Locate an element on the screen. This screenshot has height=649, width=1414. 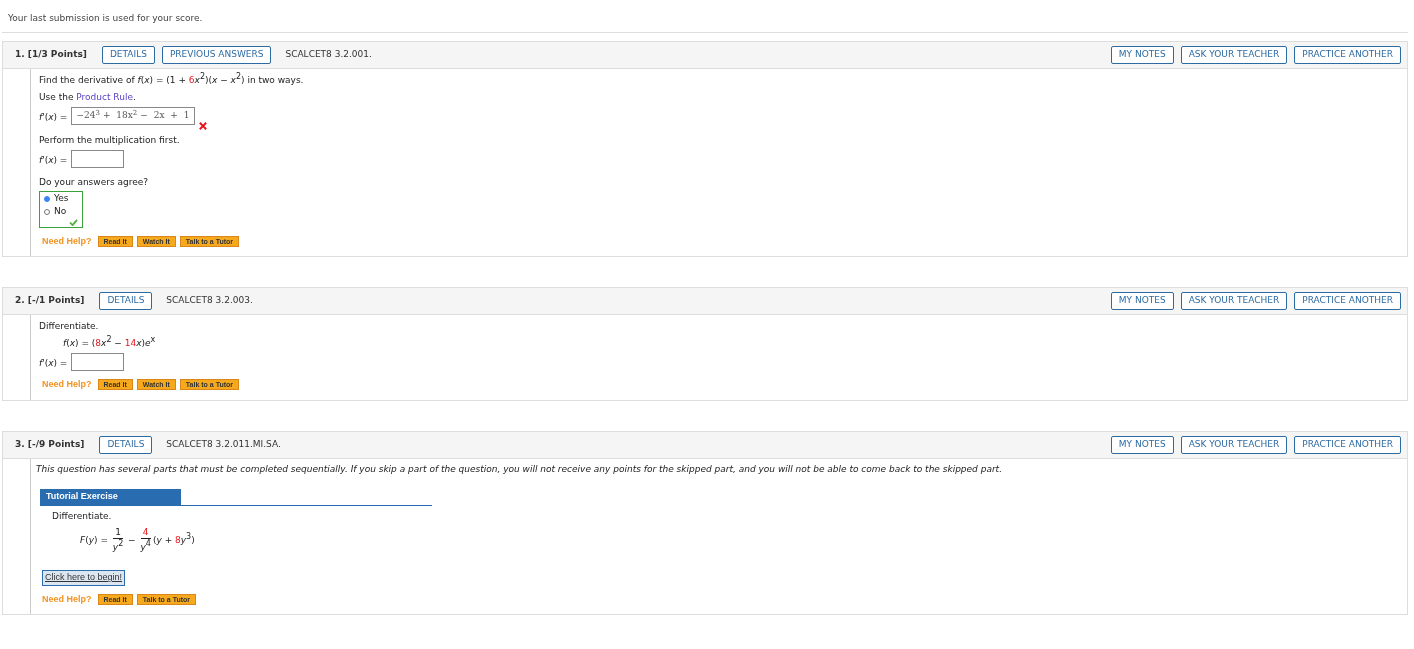
question-points: 1. [1/3 Points] is located at coordinates (51, 55).